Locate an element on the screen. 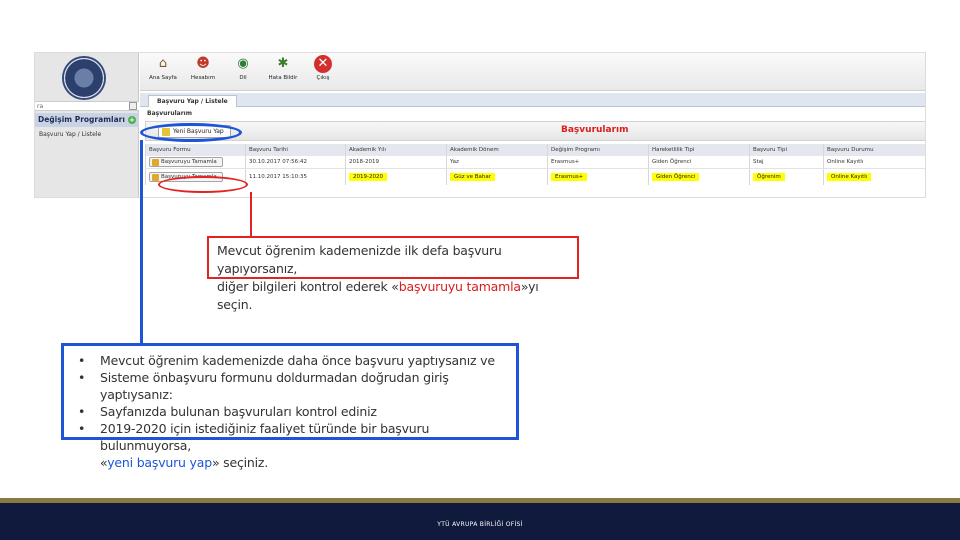 The width and height of the screenshot is (960, 540). table-cell: Öğrenim is located at coordinates (786, 176).